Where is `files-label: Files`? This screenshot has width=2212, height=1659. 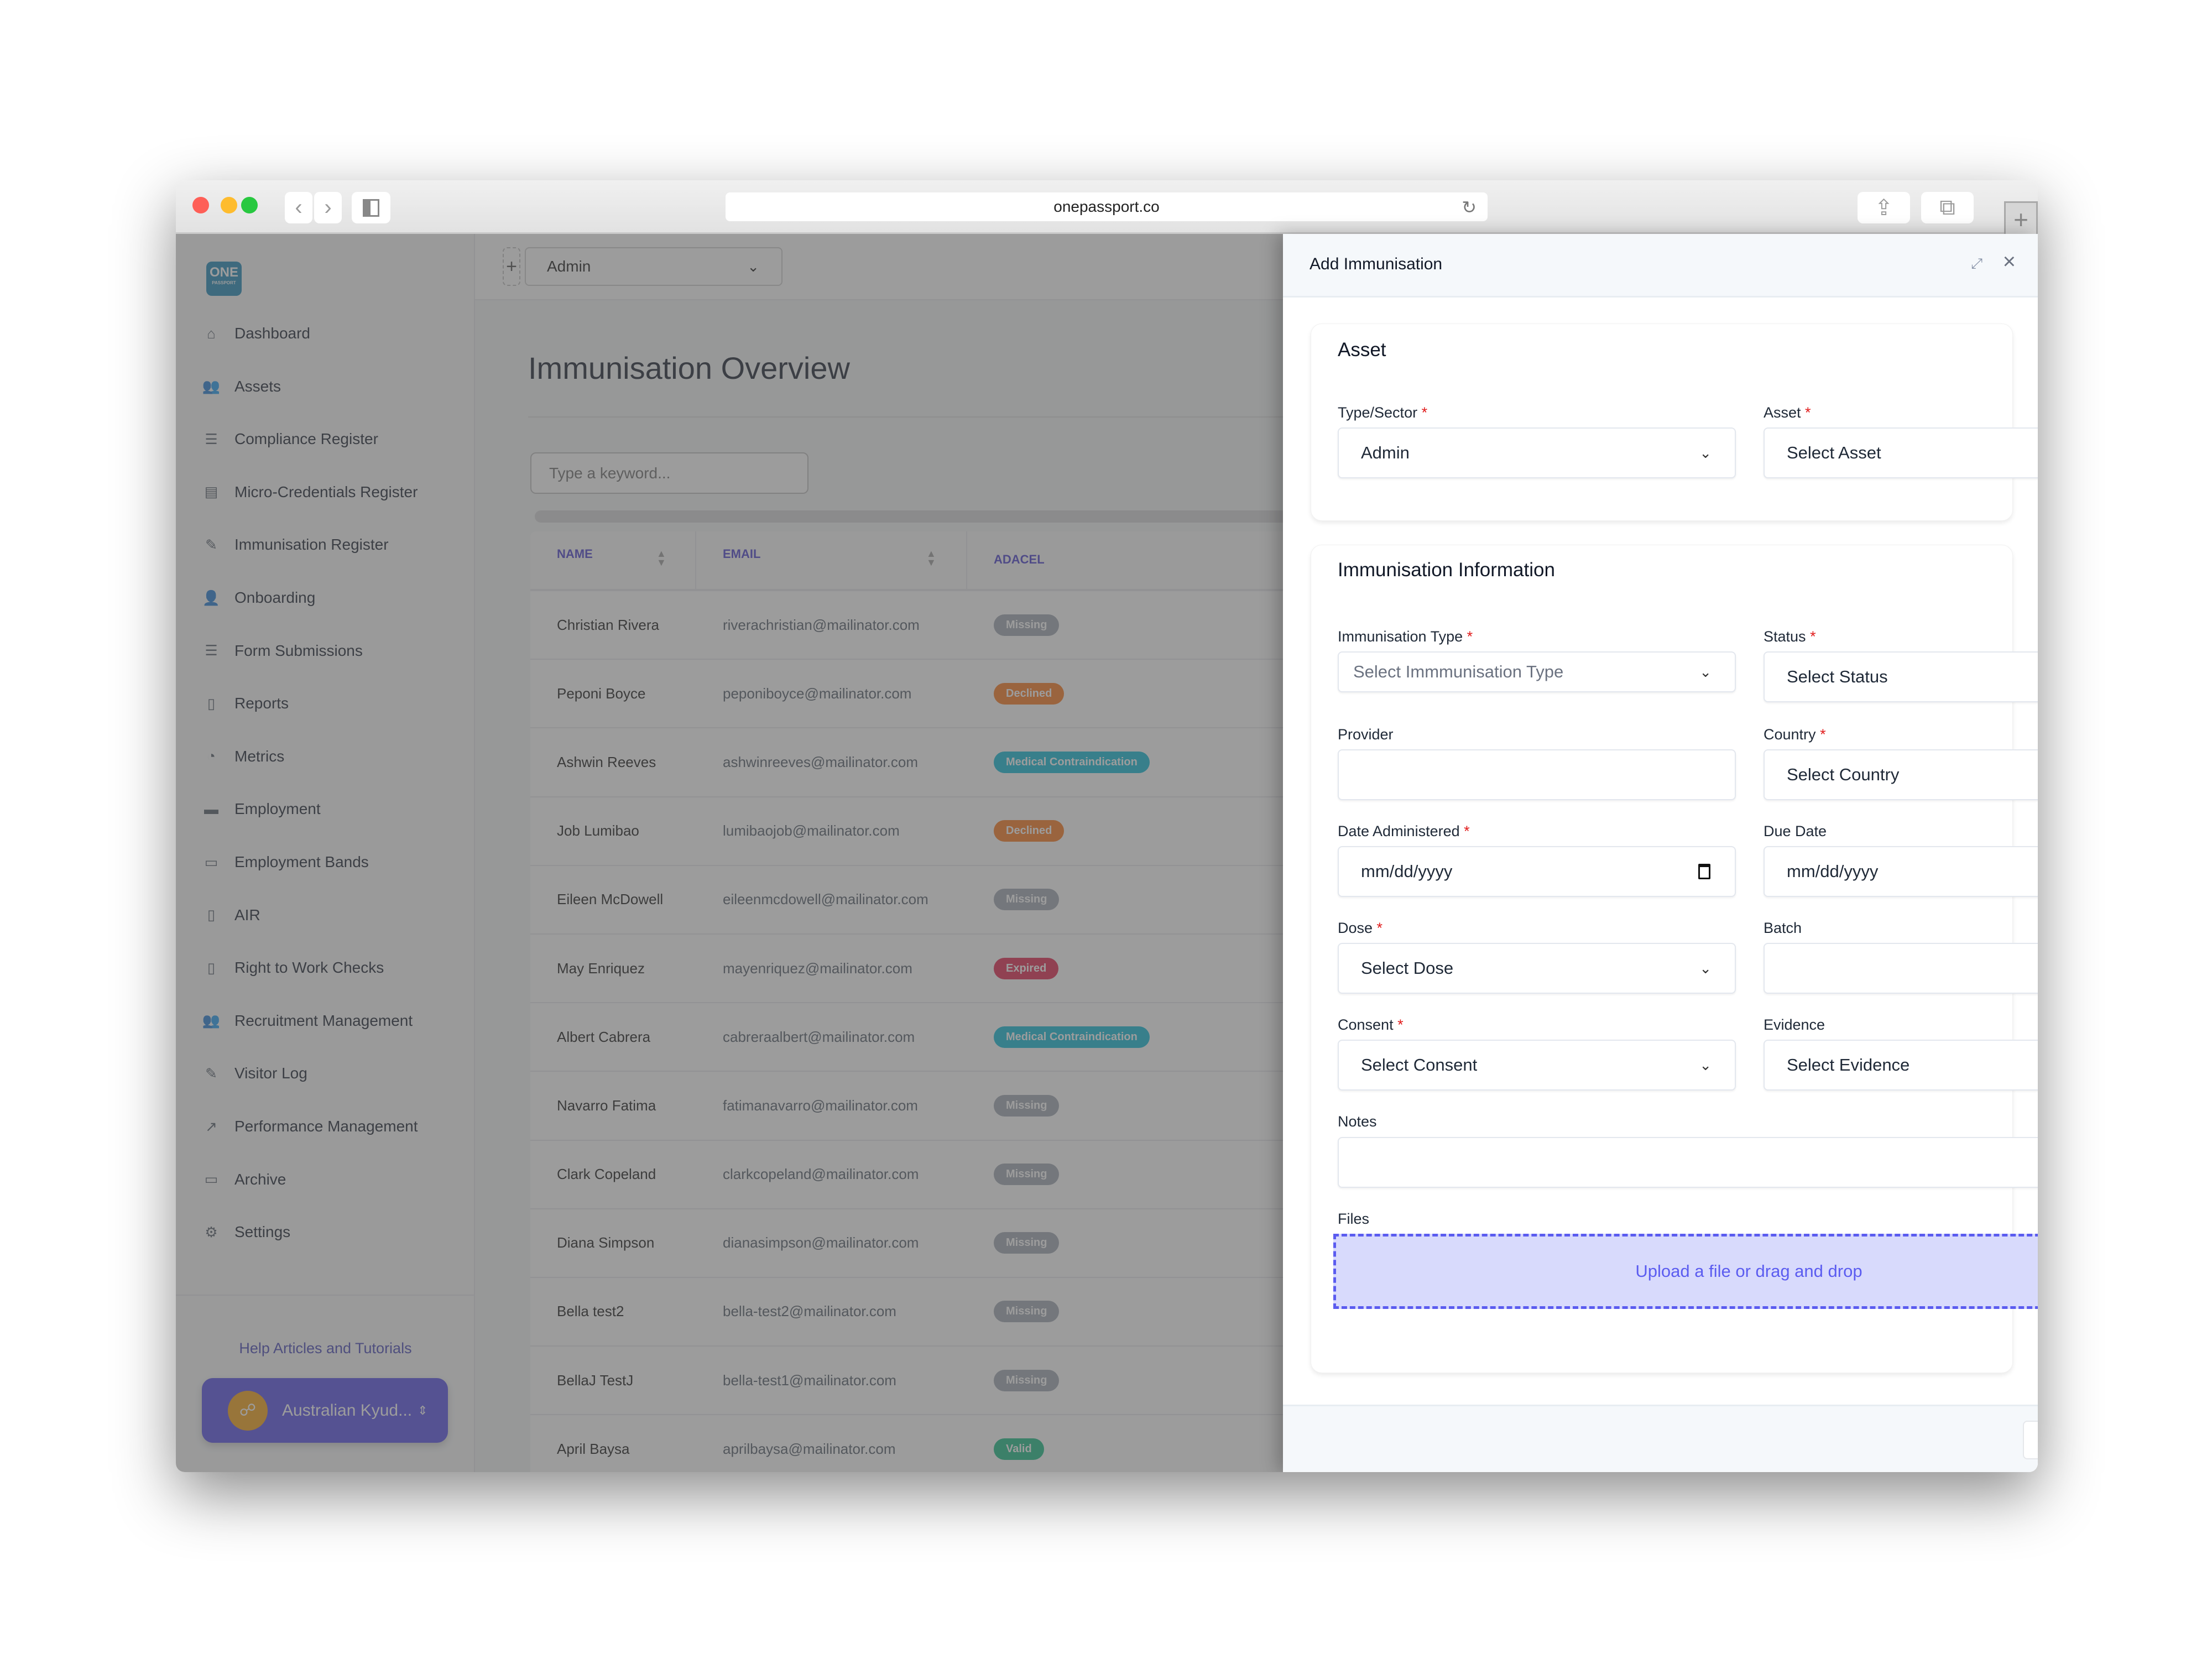 files-label: Files is located at coordinates (1354, 1219).